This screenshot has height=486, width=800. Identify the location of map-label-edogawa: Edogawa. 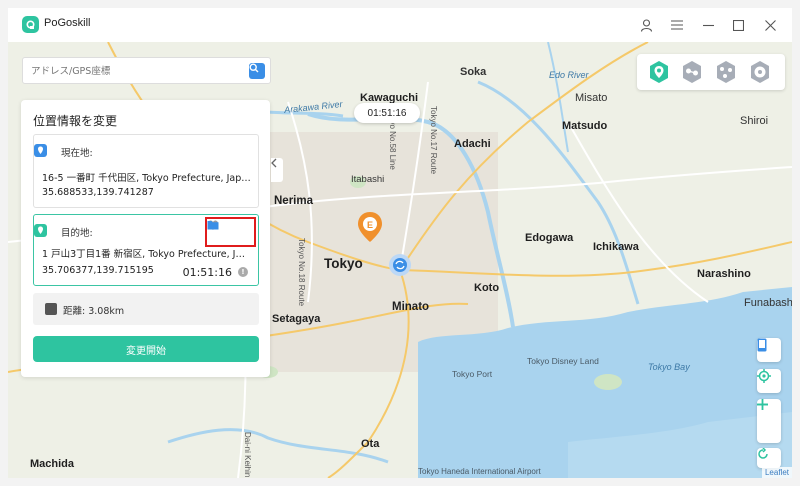
(549, 238).